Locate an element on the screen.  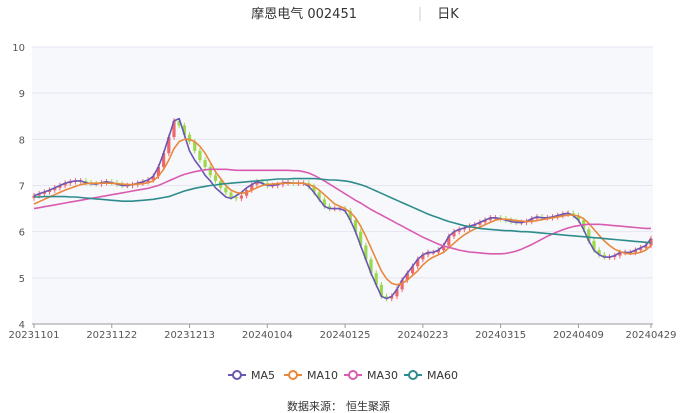
x-tick-label: 20240223 is located at coordinates (422, 335).